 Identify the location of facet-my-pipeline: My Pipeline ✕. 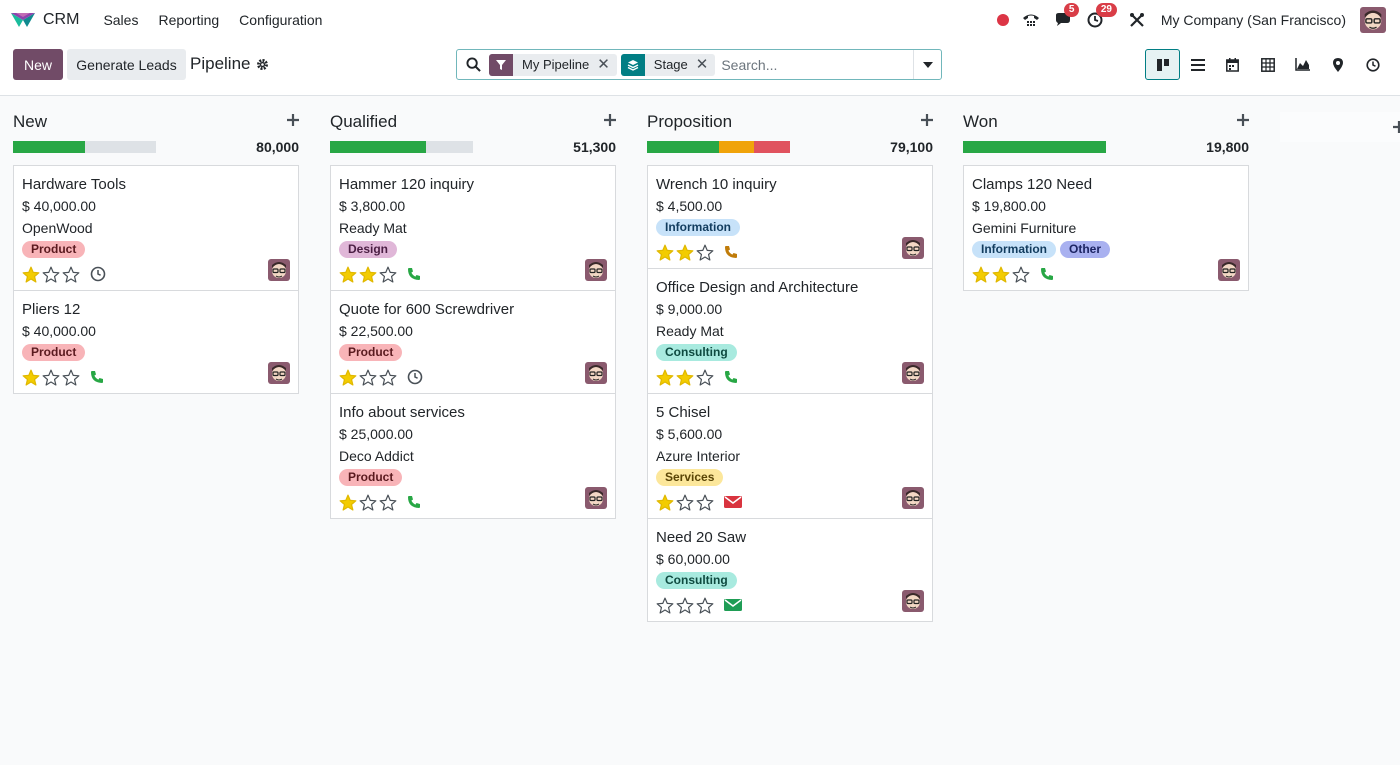
(553, 64).